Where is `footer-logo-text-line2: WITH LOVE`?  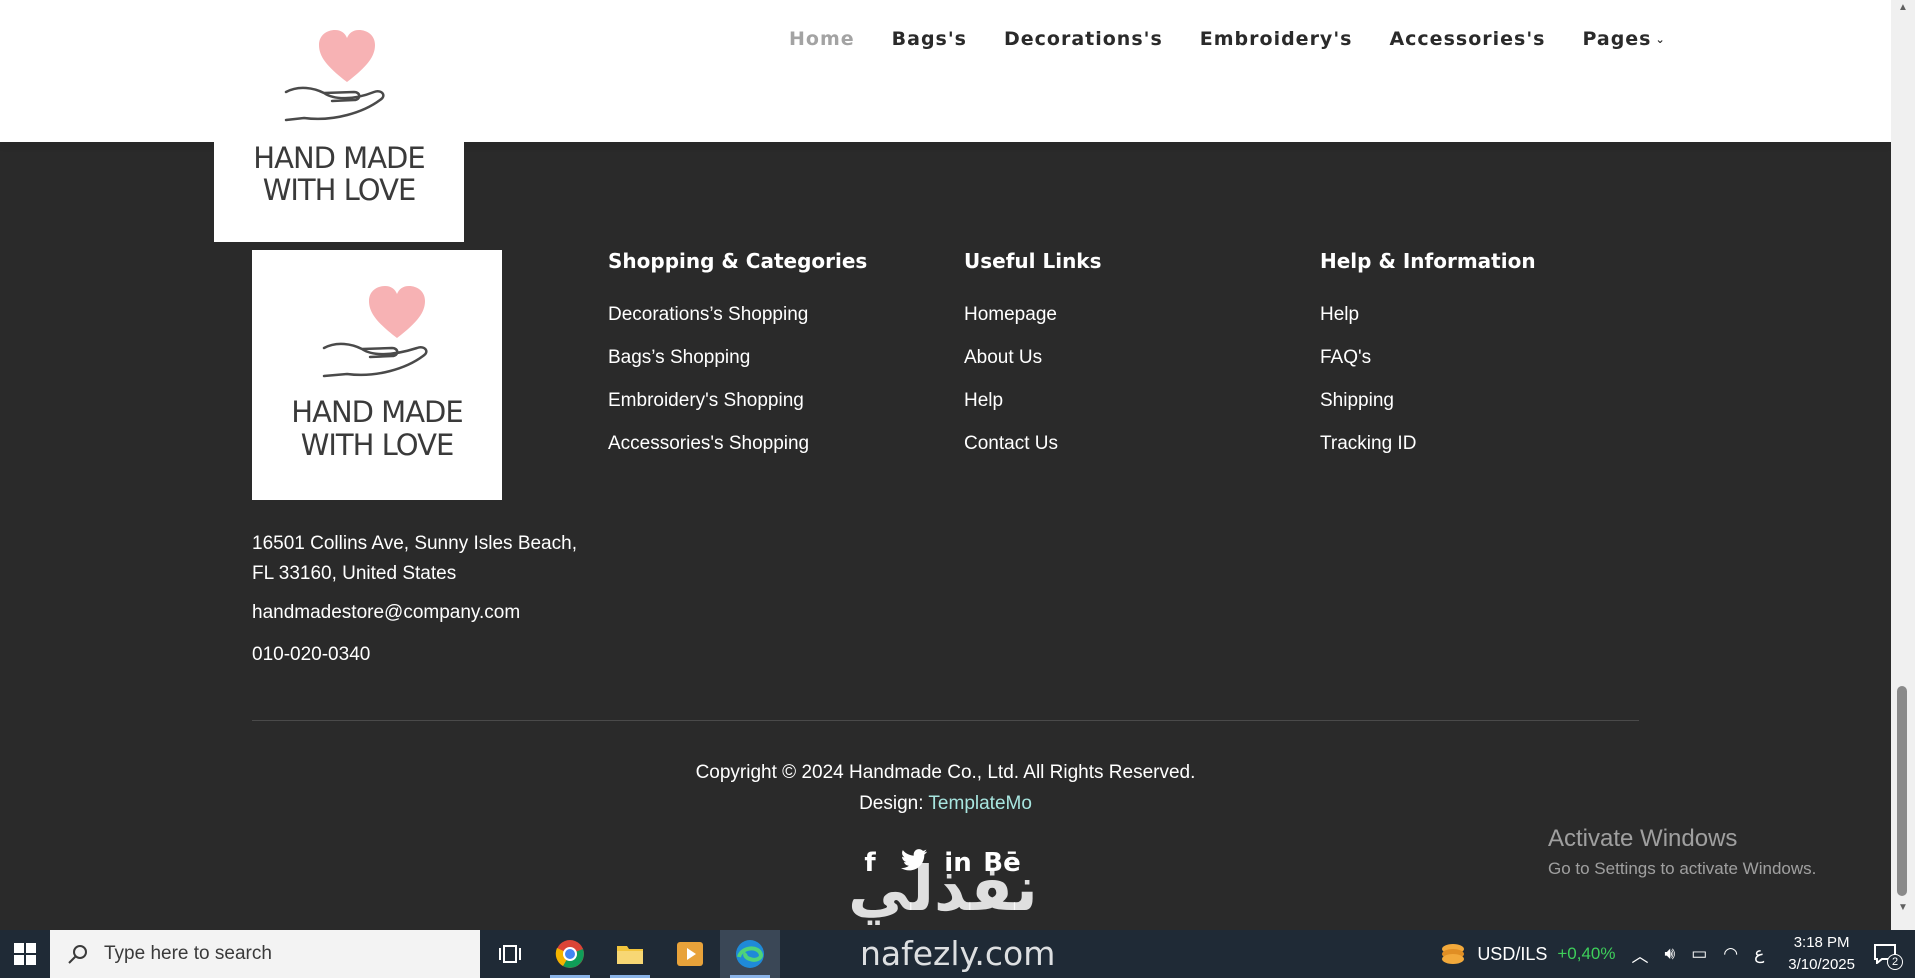 footer-logo-text-line2: WITH LOVE is located at coordinates (377, 445).